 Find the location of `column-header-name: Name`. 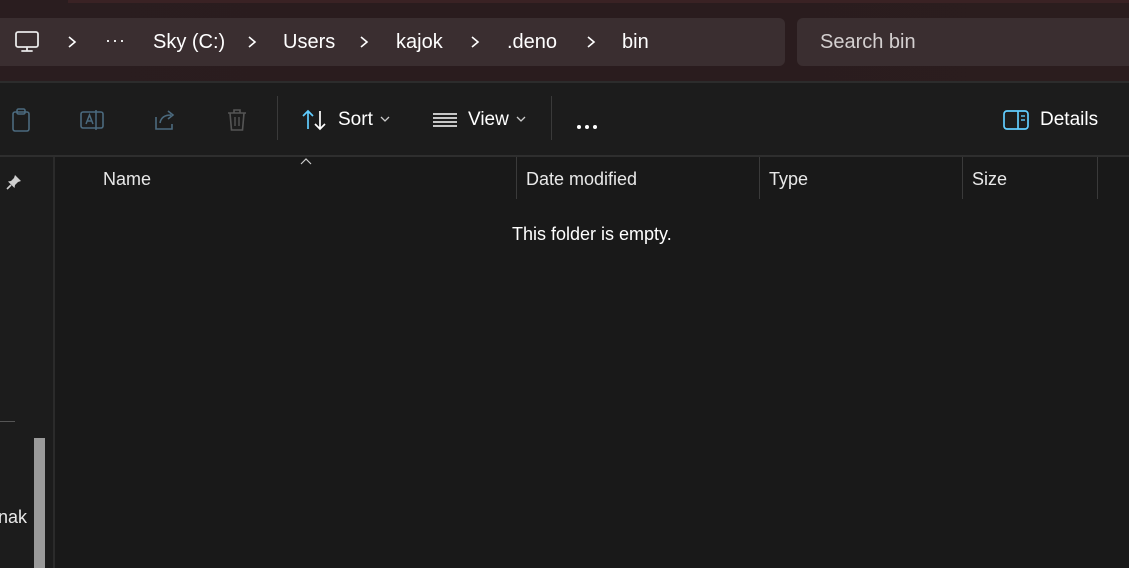

column-header-name: Name is located at coordinates (127, 179).